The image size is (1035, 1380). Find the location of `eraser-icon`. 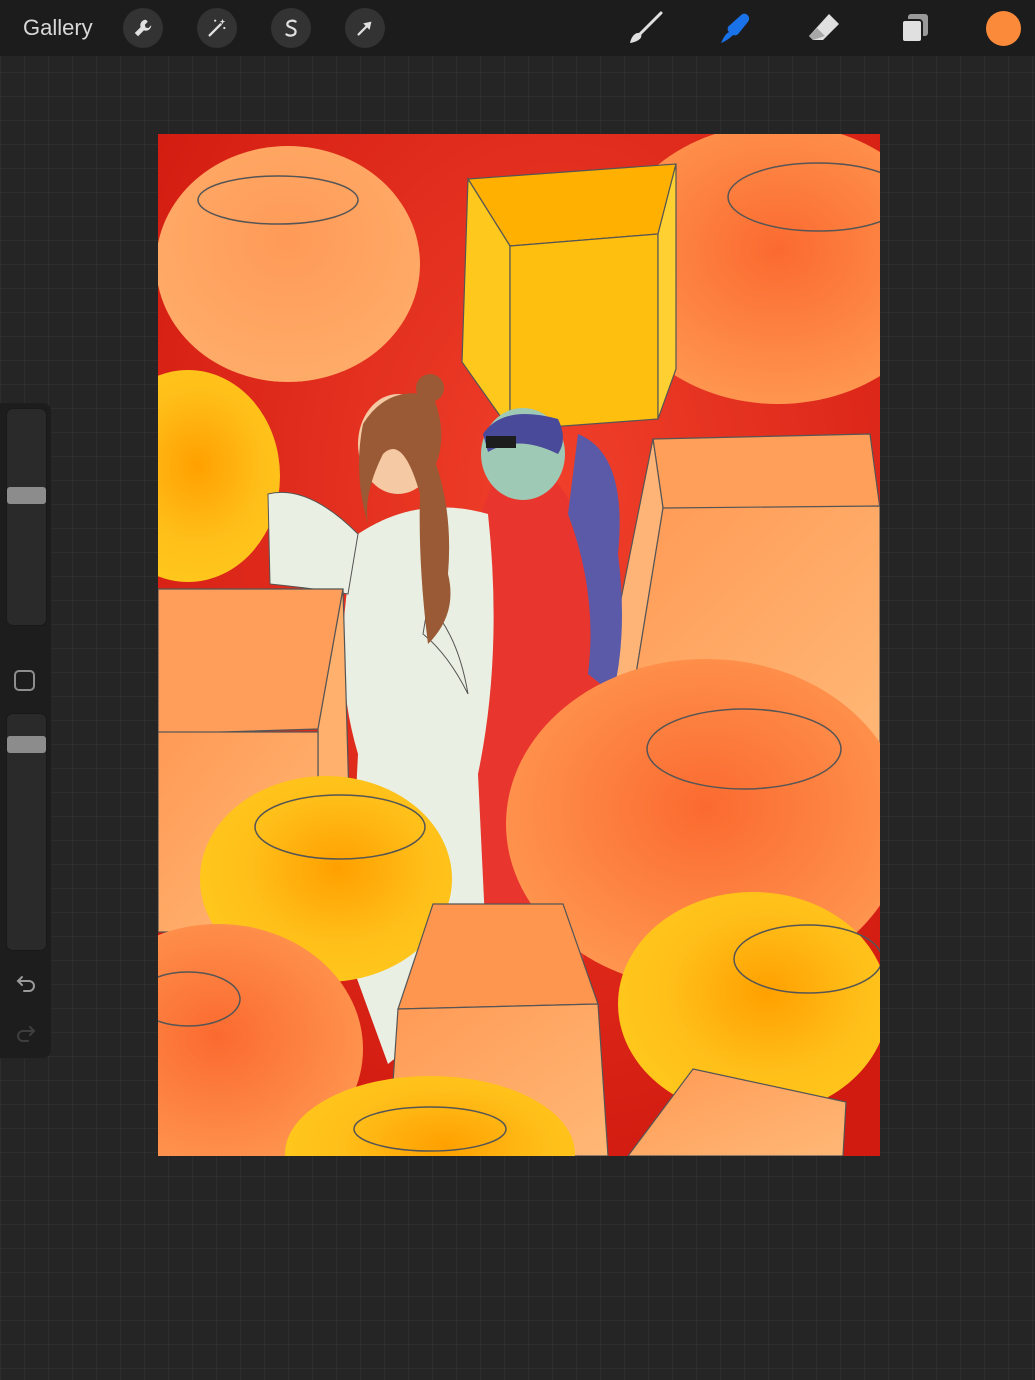

eraser-icon is located at coordinates (825, 28).